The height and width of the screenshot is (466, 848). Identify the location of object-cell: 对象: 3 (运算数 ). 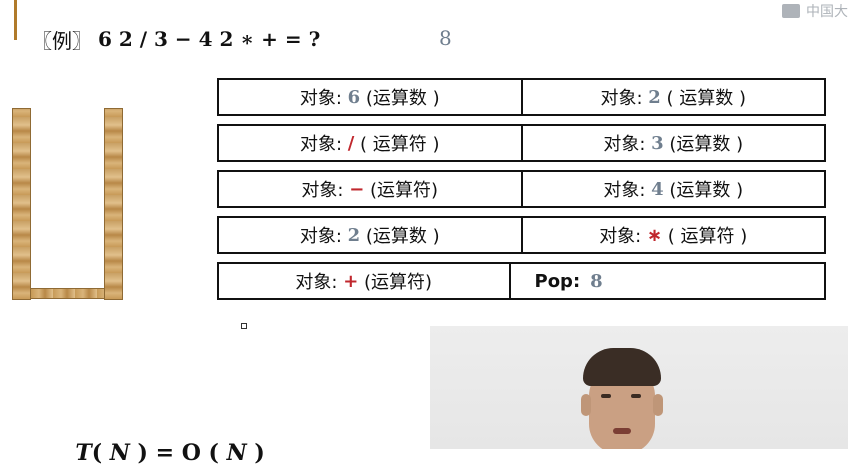
(674, 143).